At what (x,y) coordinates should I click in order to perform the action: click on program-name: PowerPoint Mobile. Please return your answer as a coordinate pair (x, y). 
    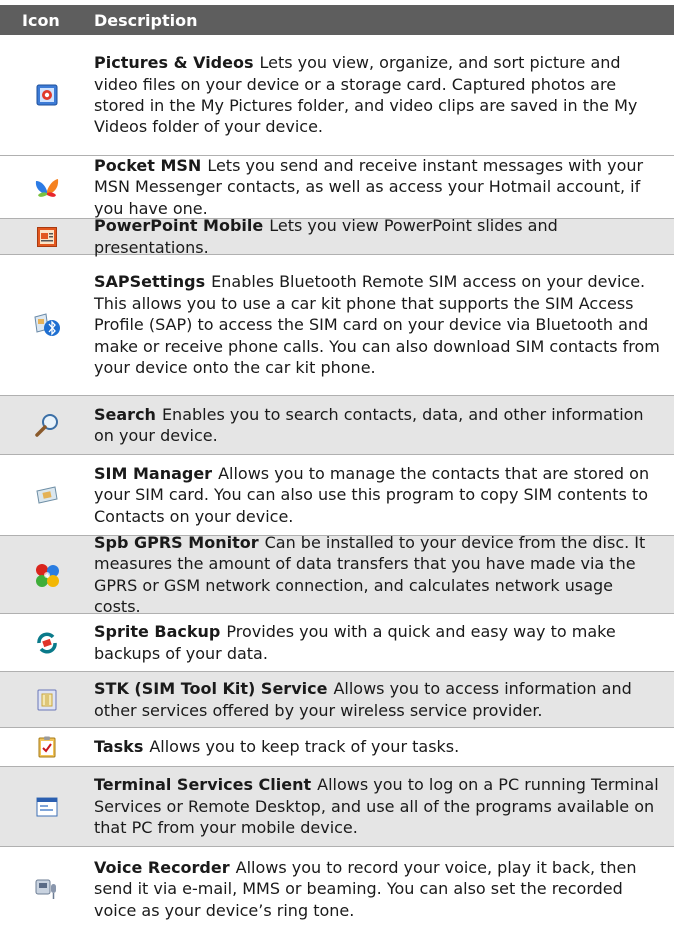
    Looking at the image, I should click on (179, 226).